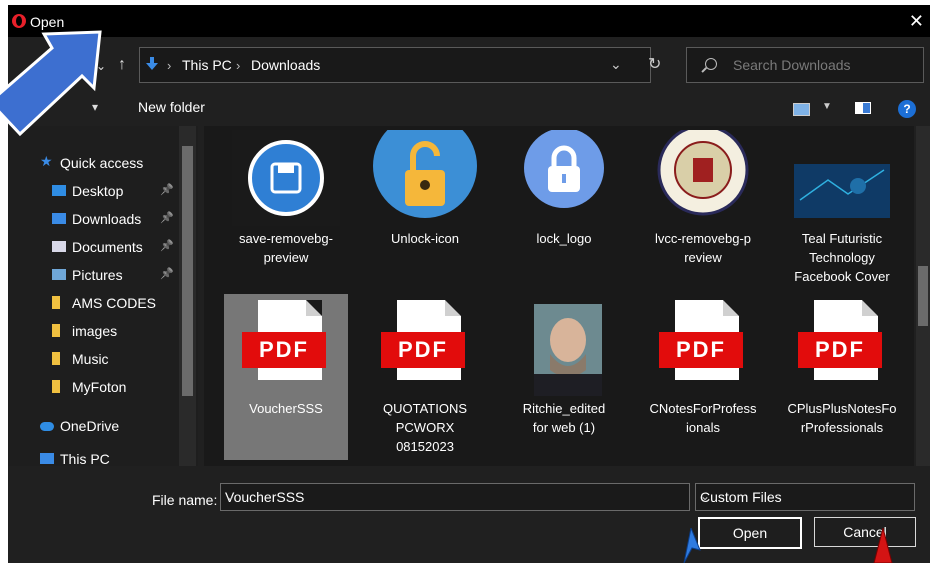 Image resolution: width=930 pixels, height=563 pixels. Describe the element at coordinates (842, 427) in the screenshot. I see `file-name-line: rProfessionals` at that location.